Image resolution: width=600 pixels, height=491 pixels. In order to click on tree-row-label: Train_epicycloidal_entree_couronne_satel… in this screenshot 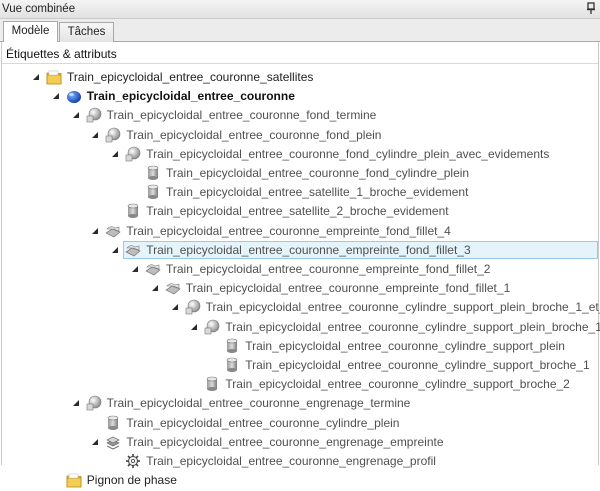, I will do `click(190, 77)`.